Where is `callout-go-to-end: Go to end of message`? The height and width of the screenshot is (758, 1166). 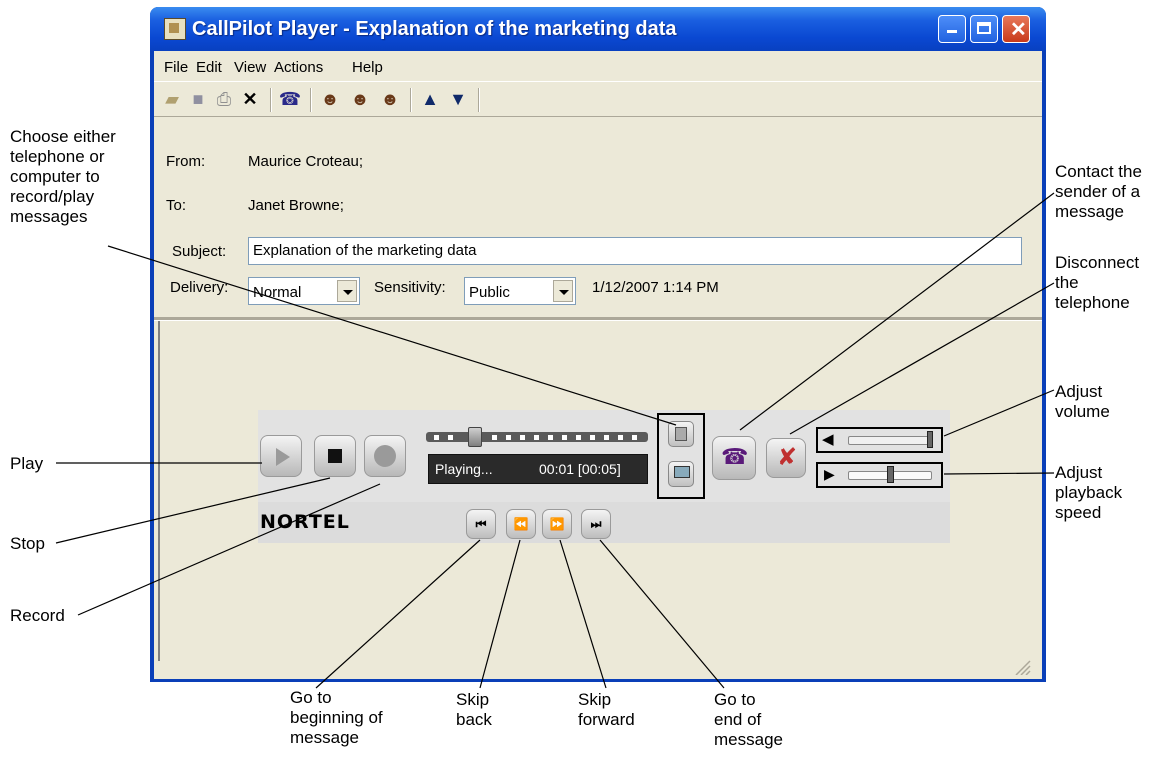 callout-go-to-end: Go to end of message is located at coordinates (748, 719).